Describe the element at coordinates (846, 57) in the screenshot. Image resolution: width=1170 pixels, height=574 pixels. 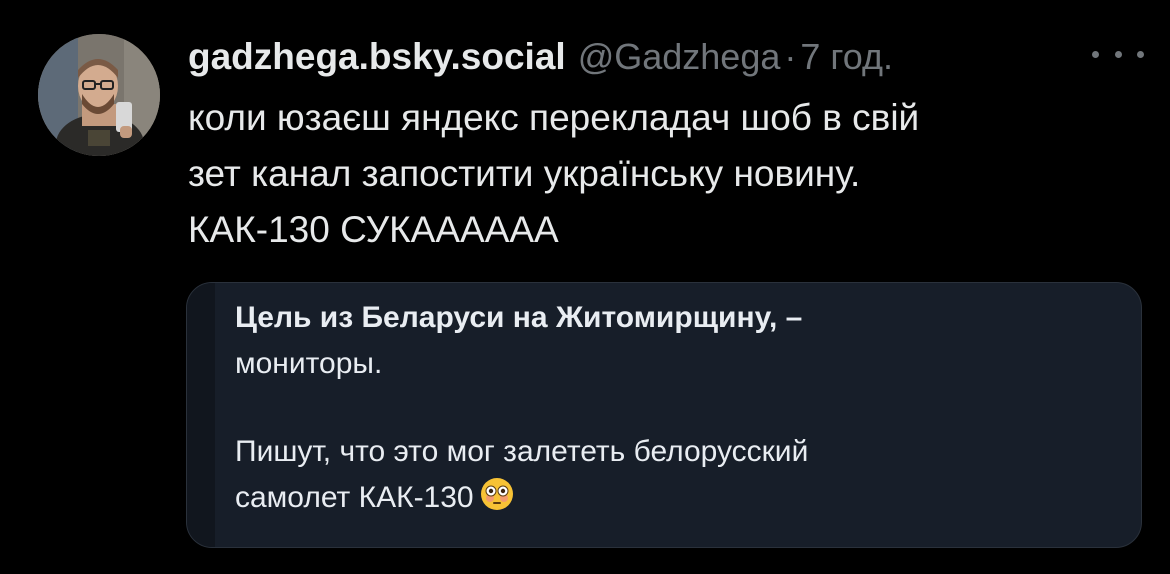
I see `post-timestamp: 7 год.` at that location.